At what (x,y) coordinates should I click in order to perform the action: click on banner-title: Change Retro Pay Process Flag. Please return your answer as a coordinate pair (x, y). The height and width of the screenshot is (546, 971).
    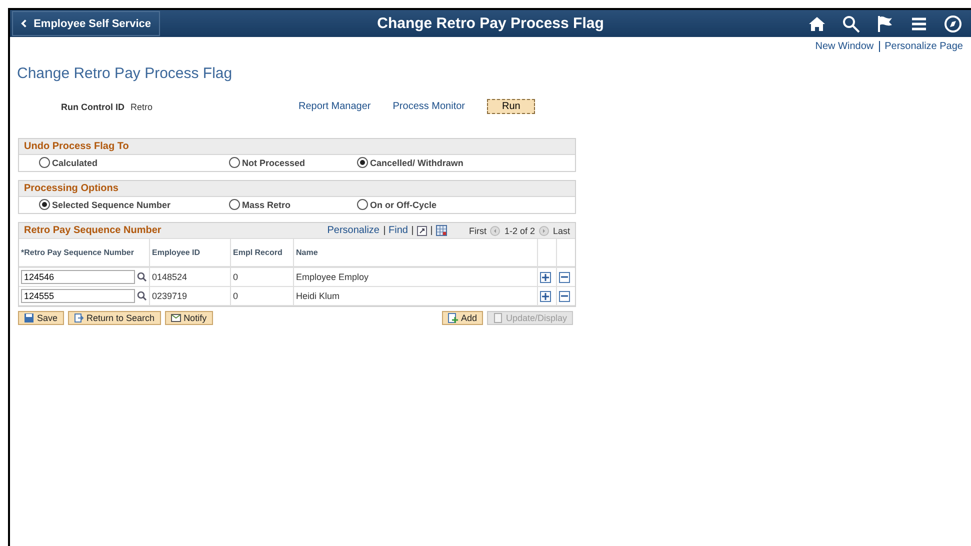
    Looking at the image, I should click on (490, 23).